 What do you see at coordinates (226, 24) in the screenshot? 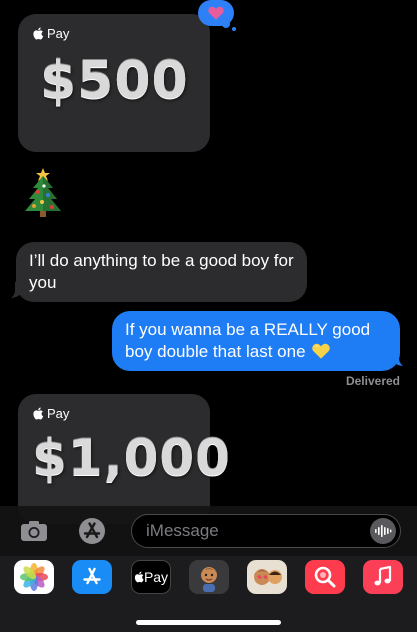
I see `tapback-tail-dot` at bounding box center [226, 24].